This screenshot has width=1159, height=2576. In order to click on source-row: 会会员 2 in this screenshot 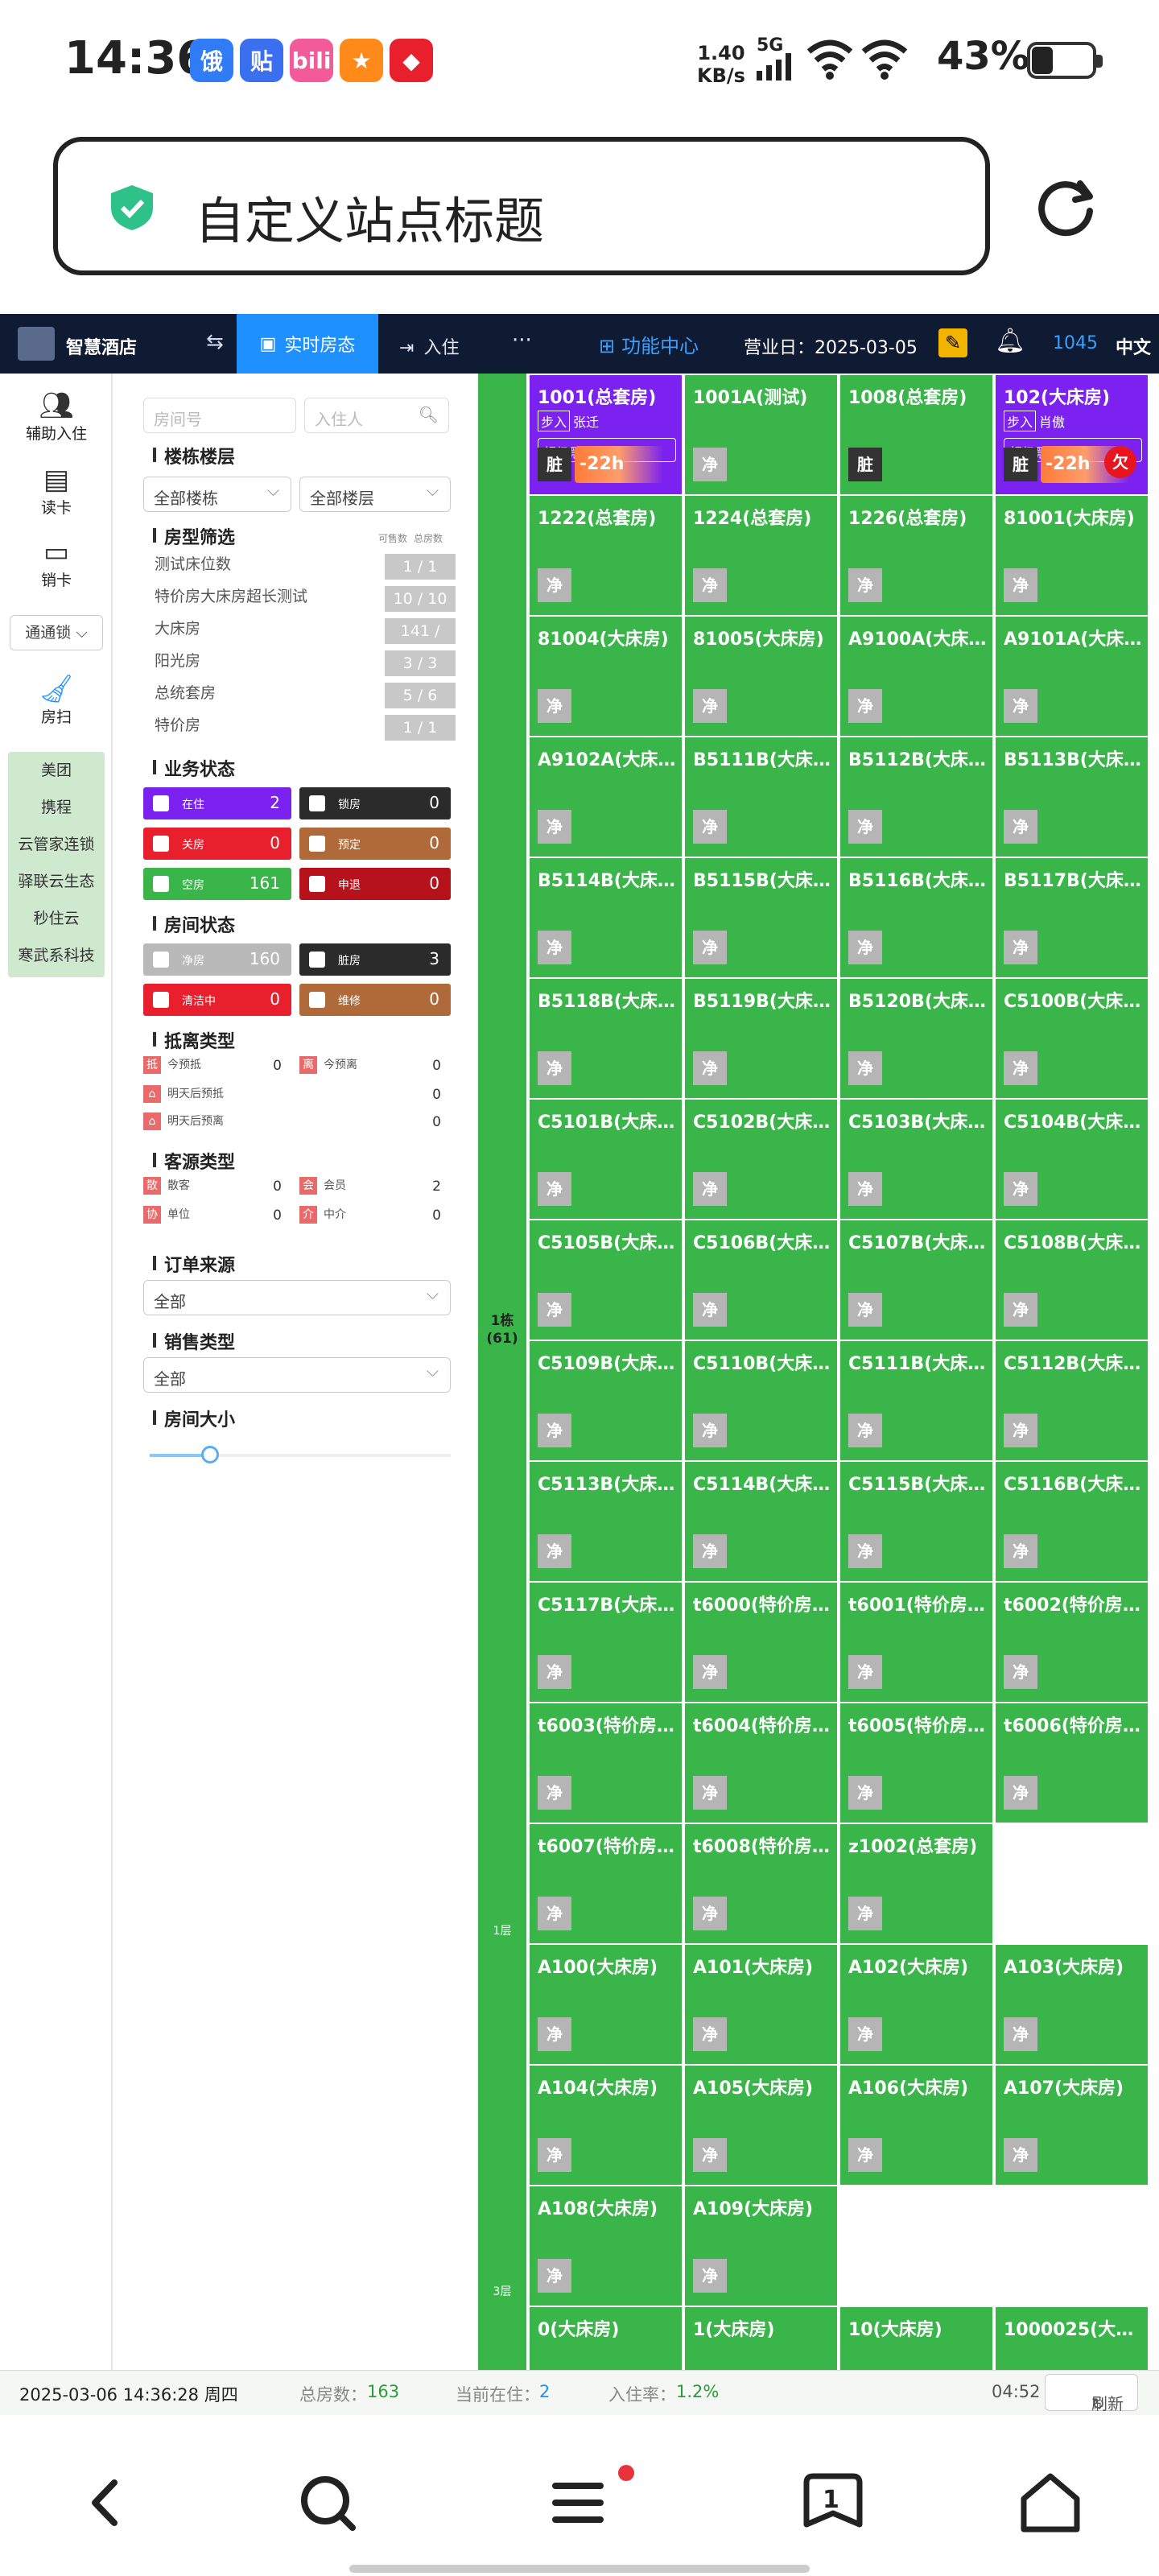, I will do `click(375, 1186)`.